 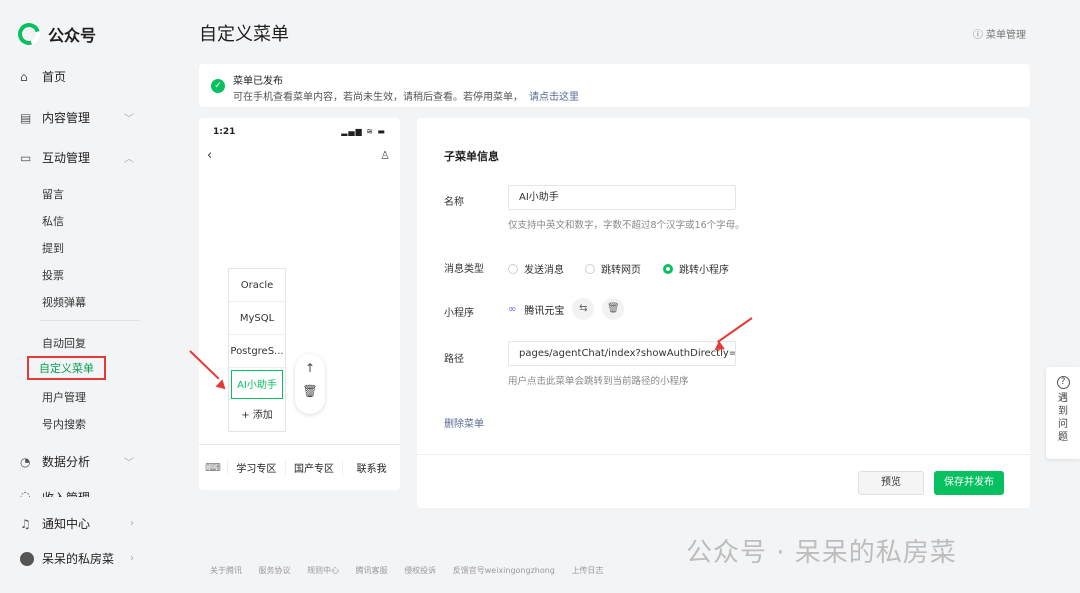 What do you see at coordinates (257, 285) in the screenshot?
I see `submenu-item: Oracle` at bounding box center [257, 285].